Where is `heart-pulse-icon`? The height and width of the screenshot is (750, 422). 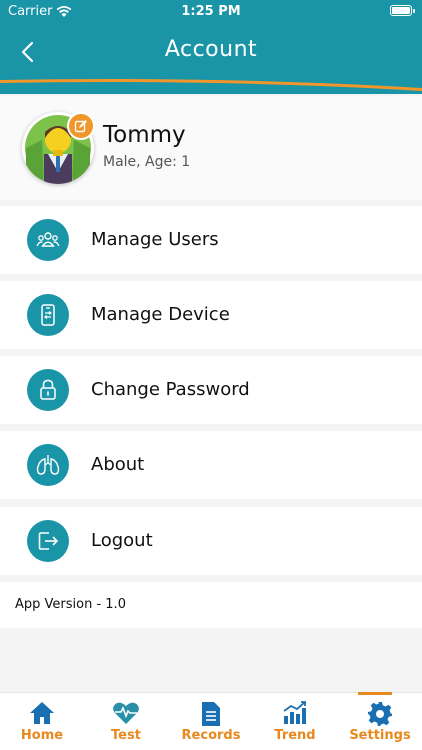
heart-pulse-icon is located at coordinates (126, 713).